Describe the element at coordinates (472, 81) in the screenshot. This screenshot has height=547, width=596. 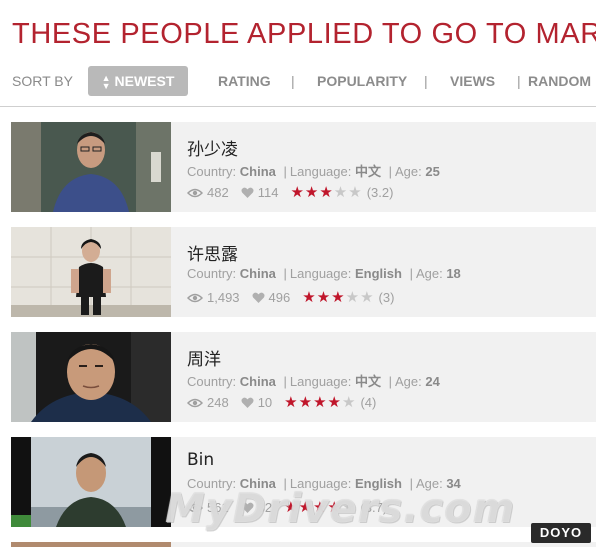
I see `sort-views-button: VIEWS` at that location.